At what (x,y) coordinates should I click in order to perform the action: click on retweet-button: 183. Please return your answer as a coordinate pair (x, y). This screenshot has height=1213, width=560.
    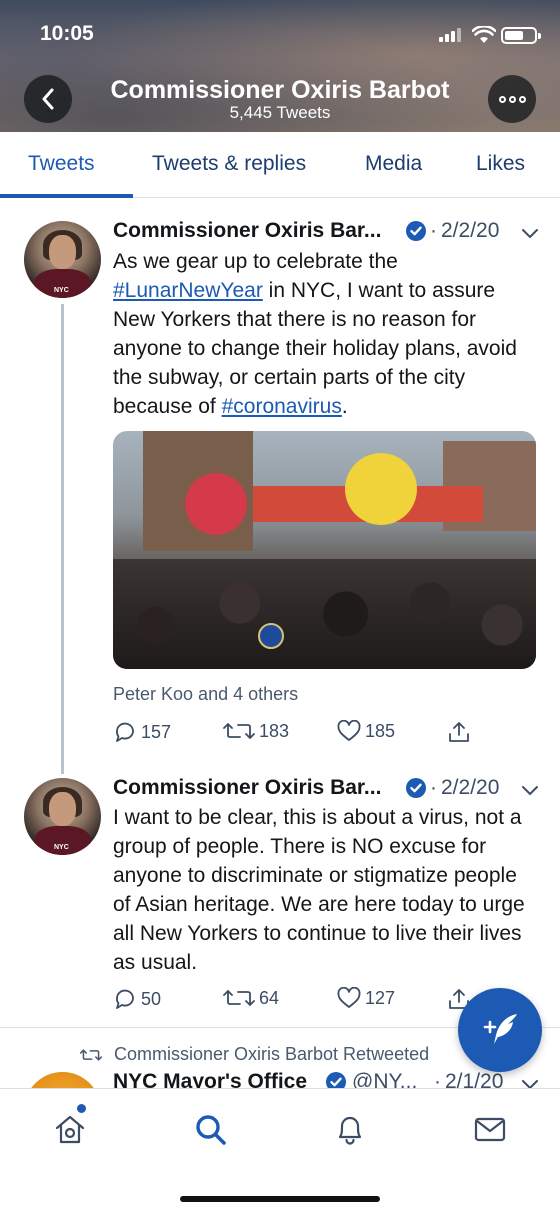
    Looking at the image, I should click on (256, 731).